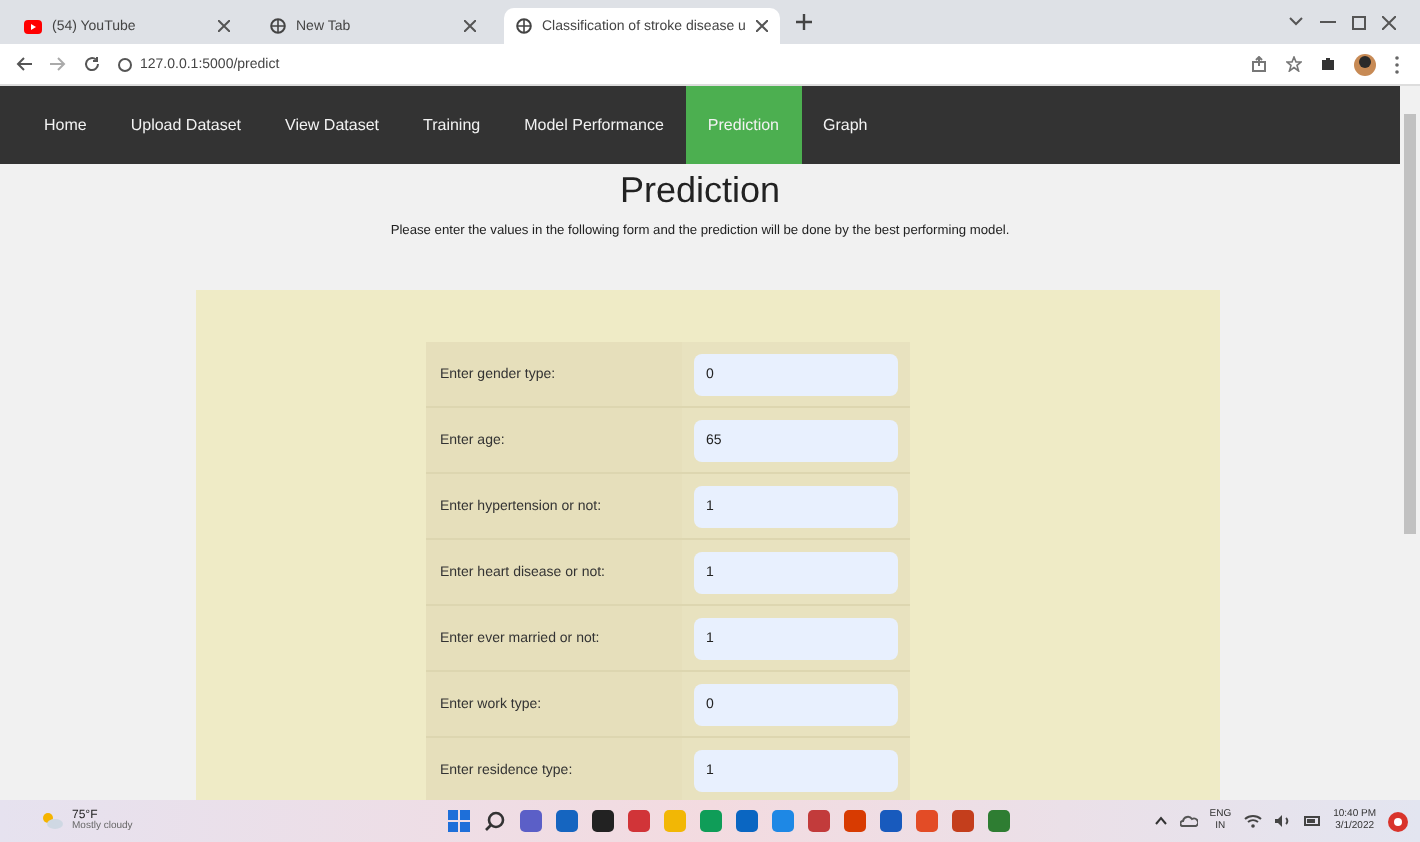 The image size is (1420, 842). What do you see at coordinates (332, 125) in the screenshot?
I see `nav-link: View Dataset` at bounding box center [332, 125].